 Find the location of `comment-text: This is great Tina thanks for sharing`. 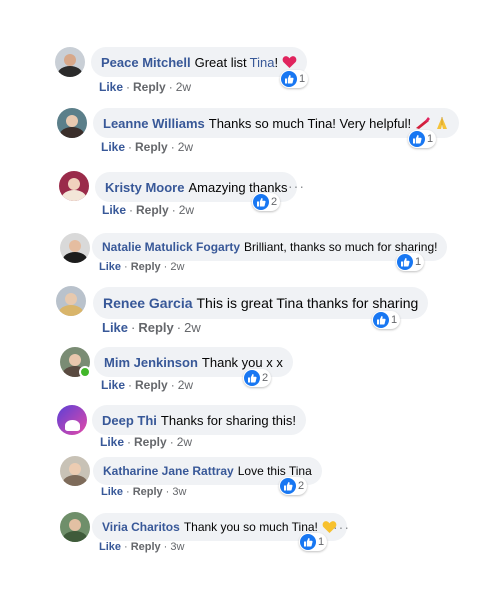

comment-text: This is great Tina thanks for sharing is located at coordinates (307, 303).